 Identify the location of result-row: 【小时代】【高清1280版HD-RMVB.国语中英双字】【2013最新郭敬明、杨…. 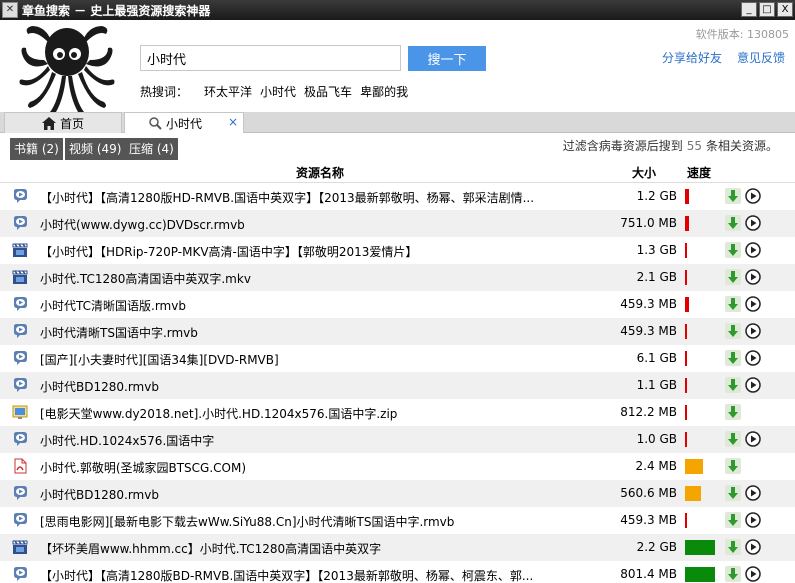
(397, 196).